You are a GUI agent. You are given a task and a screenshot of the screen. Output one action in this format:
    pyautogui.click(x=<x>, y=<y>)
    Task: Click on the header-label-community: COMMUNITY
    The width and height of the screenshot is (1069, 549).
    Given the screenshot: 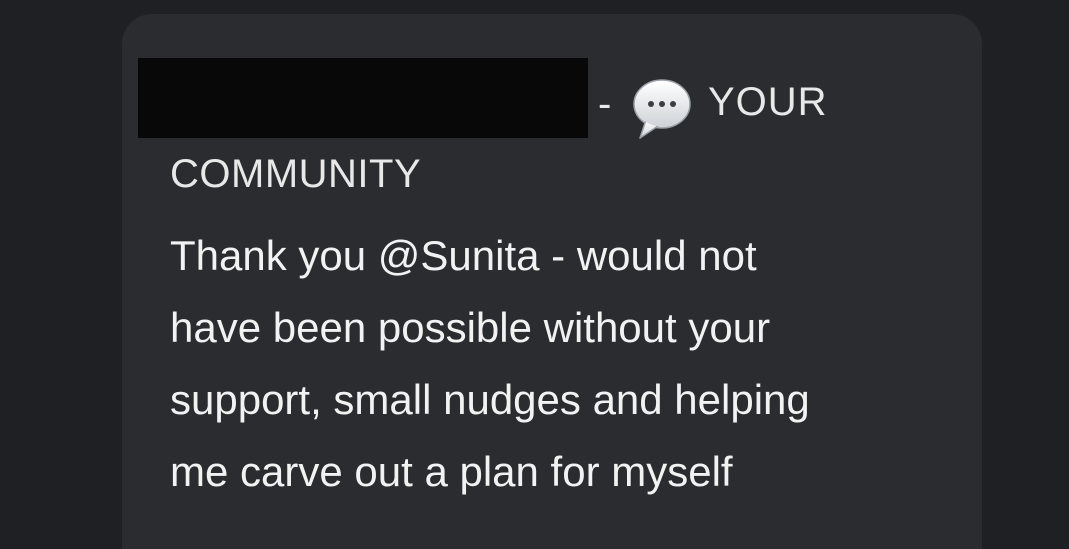 What is the action you would take?
    pyautogui.click(x=296, y=174)
    